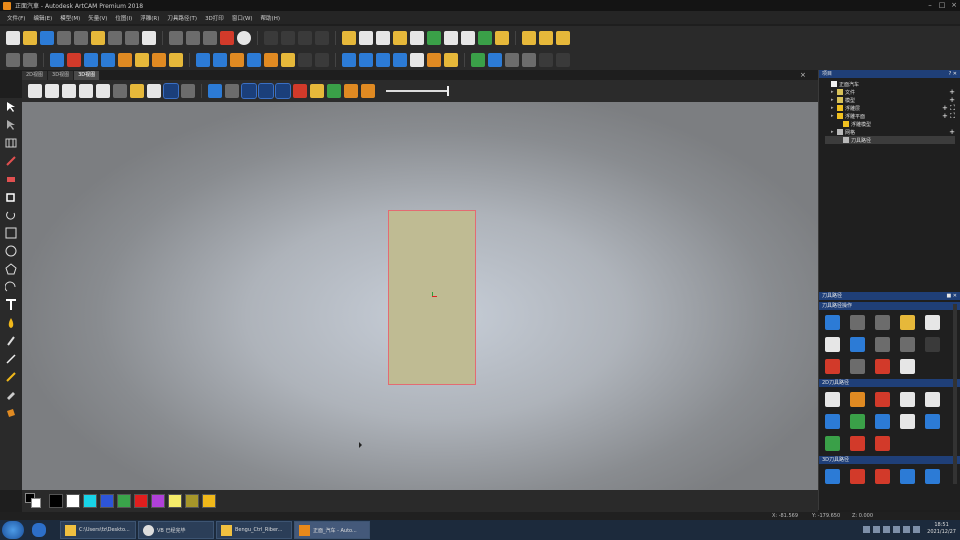  What do you see at coordinates (11, 305) in the screenshot?
I see `text-icon` at bounding box center [11, 305].